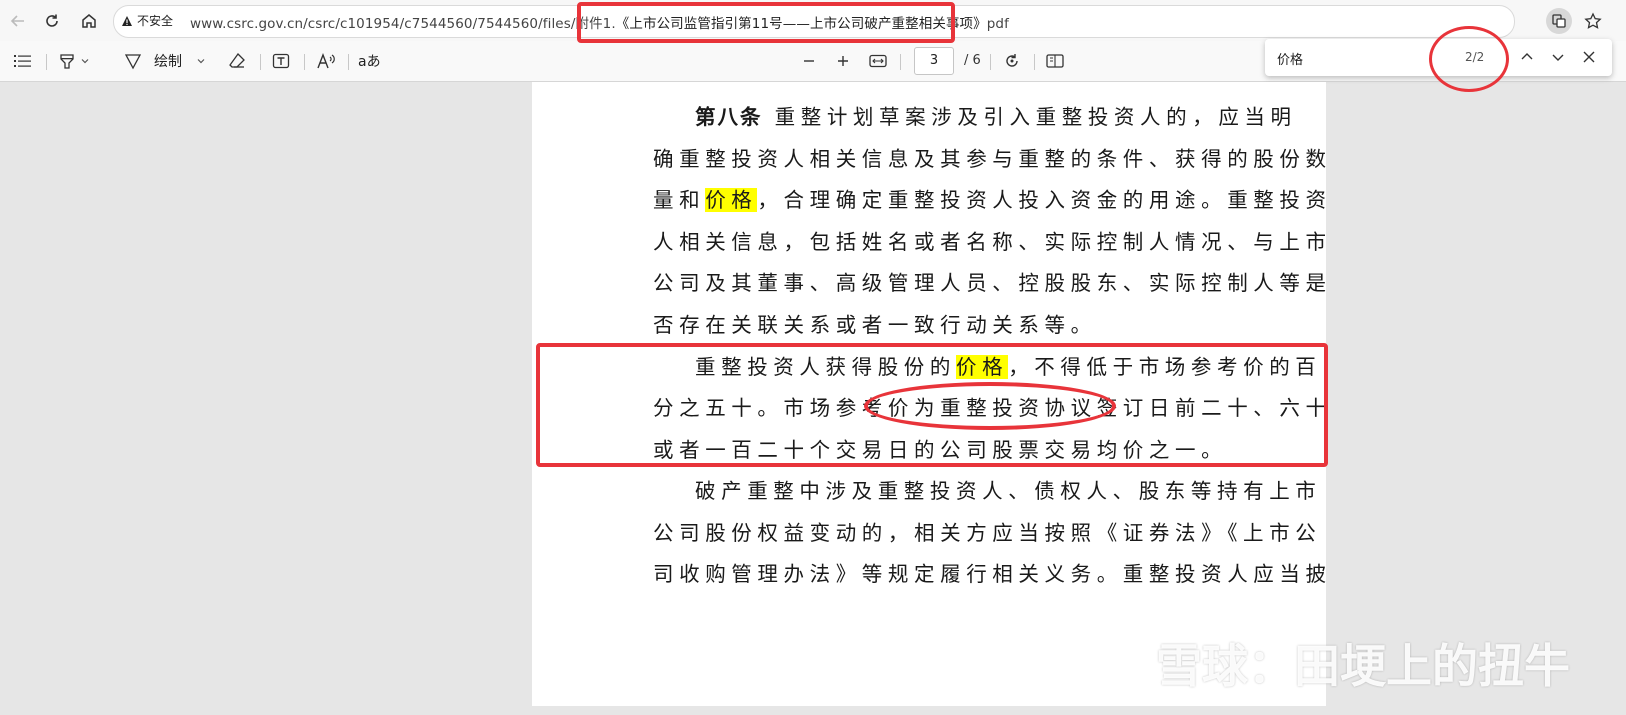  What do you see at coordinates (679, 200) in the screenshot?
I see `text-span: 量和` at bounding box center [679, 200].